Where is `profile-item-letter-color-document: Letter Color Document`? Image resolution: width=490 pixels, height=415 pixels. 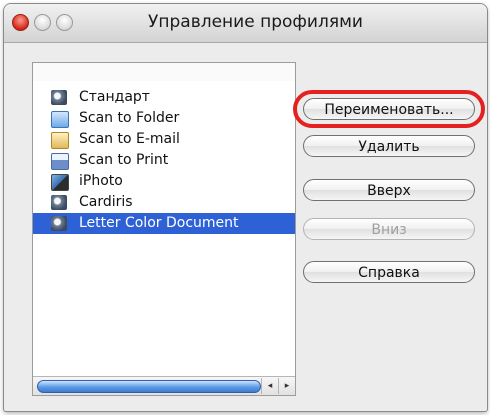 profile-item-letter-color-document: Letter Color Document is located at coordinates (164, 223).